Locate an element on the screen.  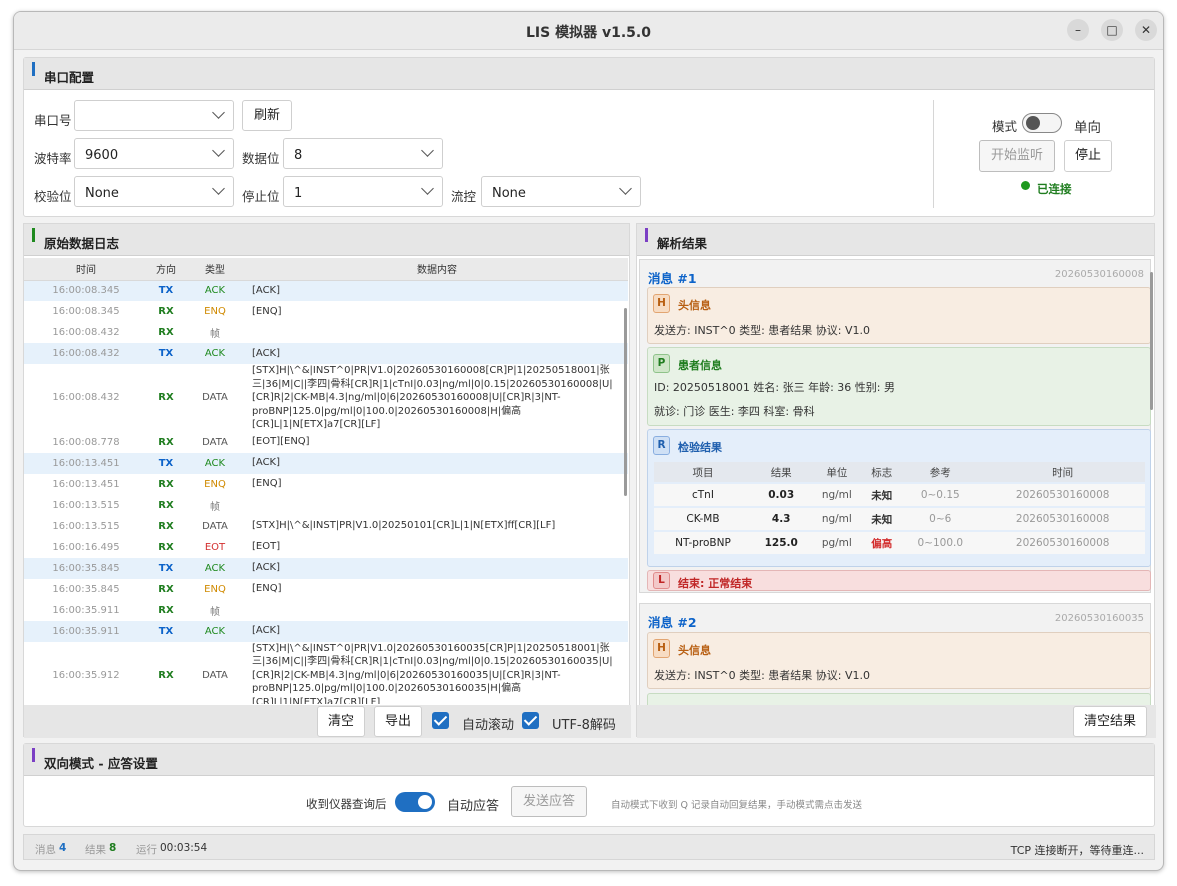
refresh-button: 刷新 is located at coordinates (267, 115).